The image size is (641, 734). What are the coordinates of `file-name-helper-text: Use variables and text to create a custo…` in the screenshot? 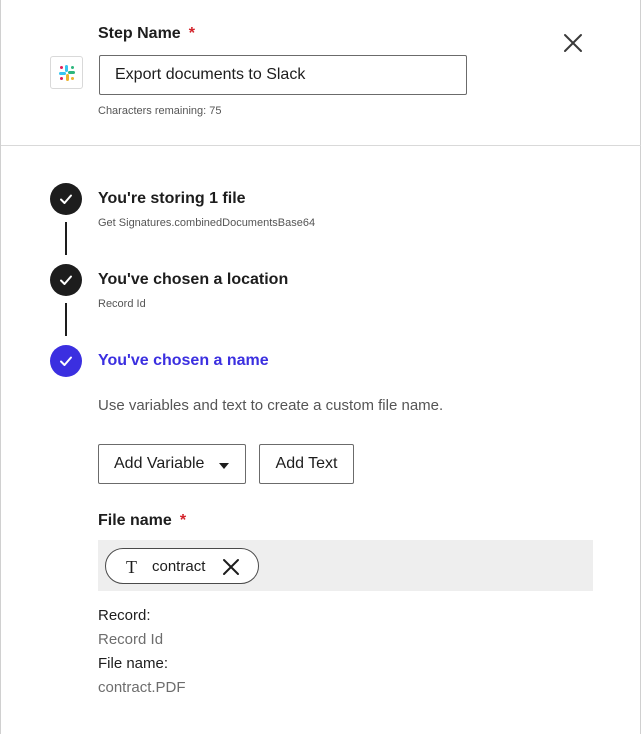 It's located at (271, 405).